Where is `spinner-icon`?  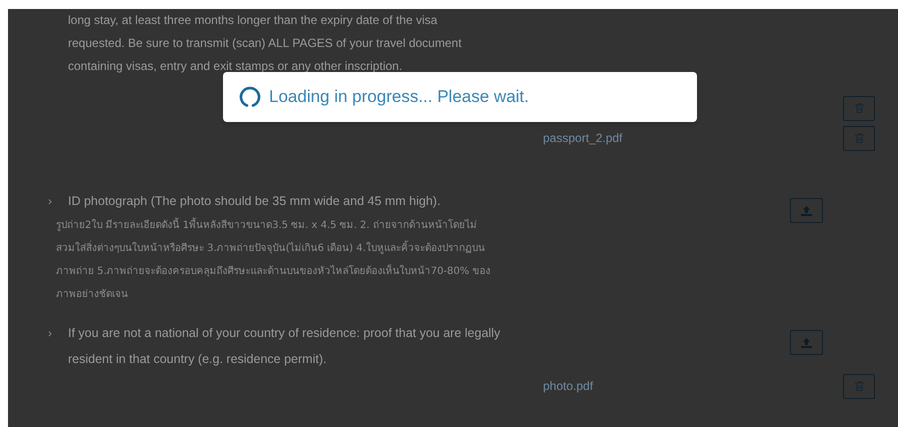 spinner-icon is located at coordinates (250, 97).